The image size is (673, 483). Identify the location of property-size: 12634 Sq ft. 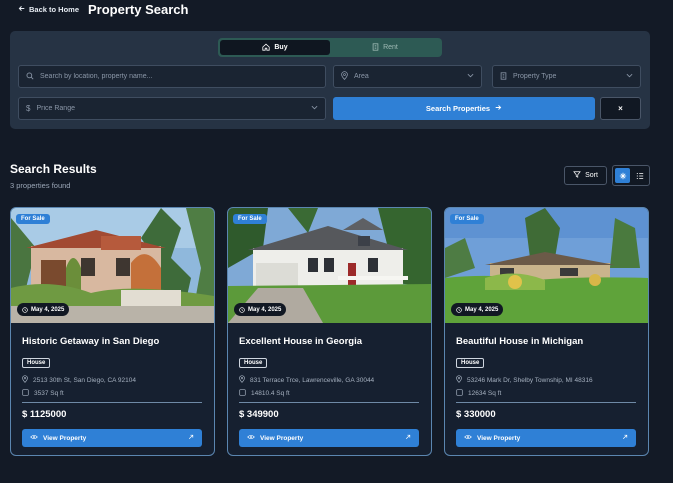
(548, 393).